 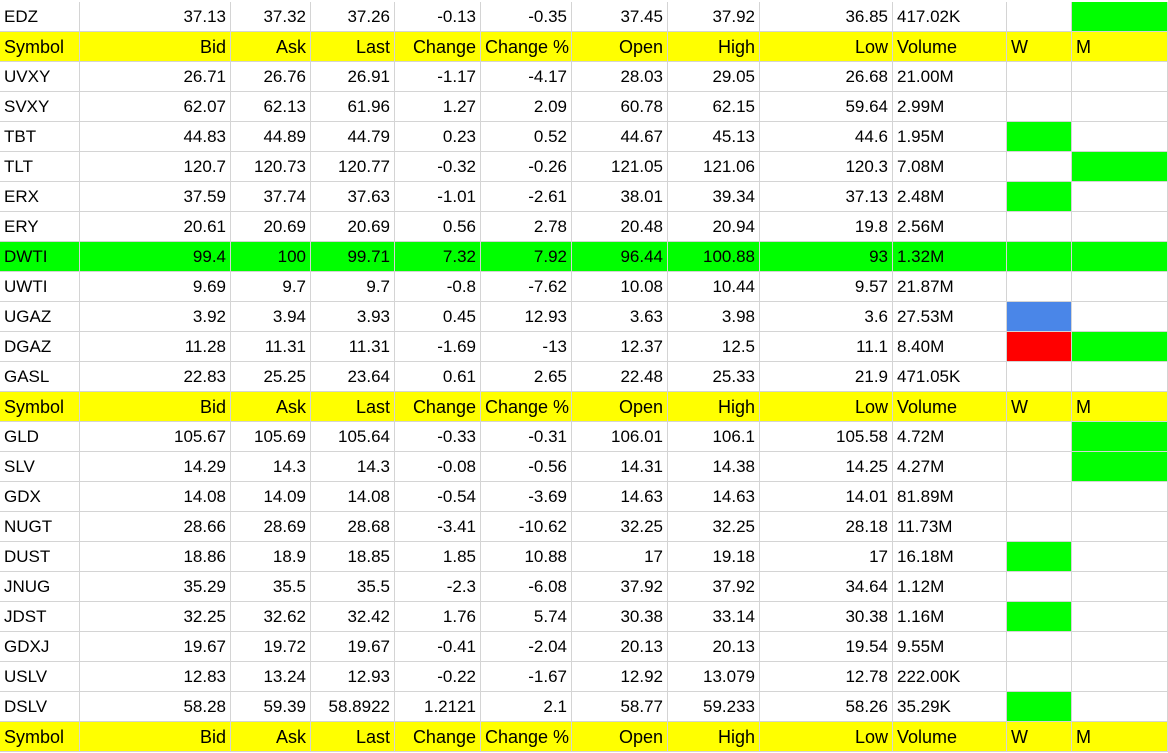 What do you see at coordinates (40, 257) in the screenshot?
I see `cell-symbol: DWTI` at bounding box center [40, 257].